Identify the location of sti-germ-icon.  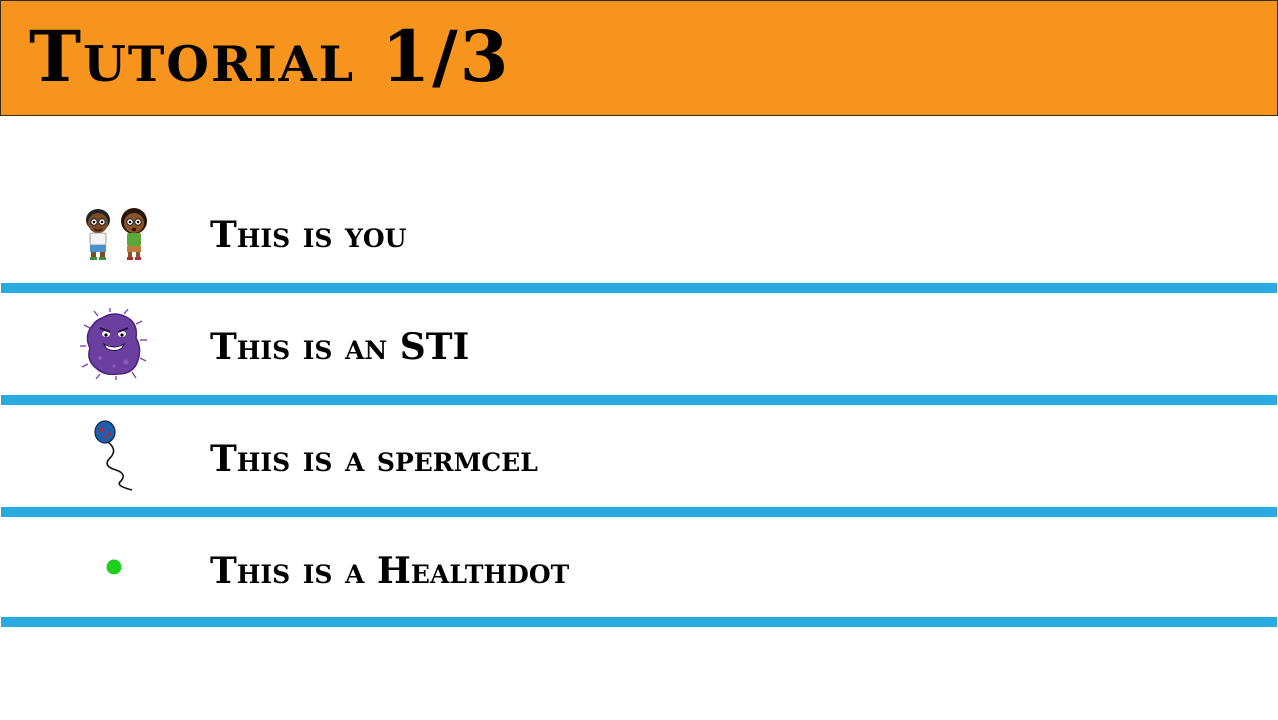
(113, 344).